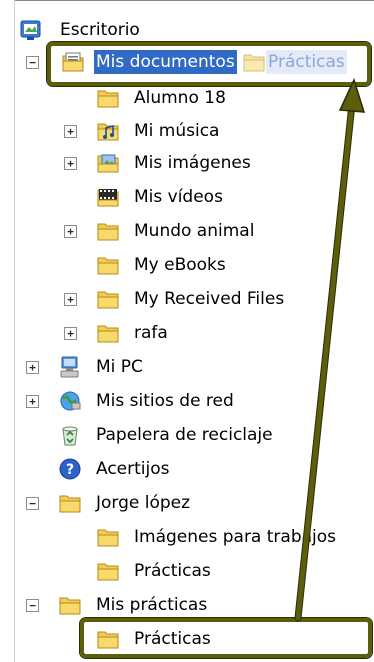 The width and height of the screenshot is (374, 662). I want to click on tree-item-mis-imagenes: + Mis imágenes, so click(187, 163).